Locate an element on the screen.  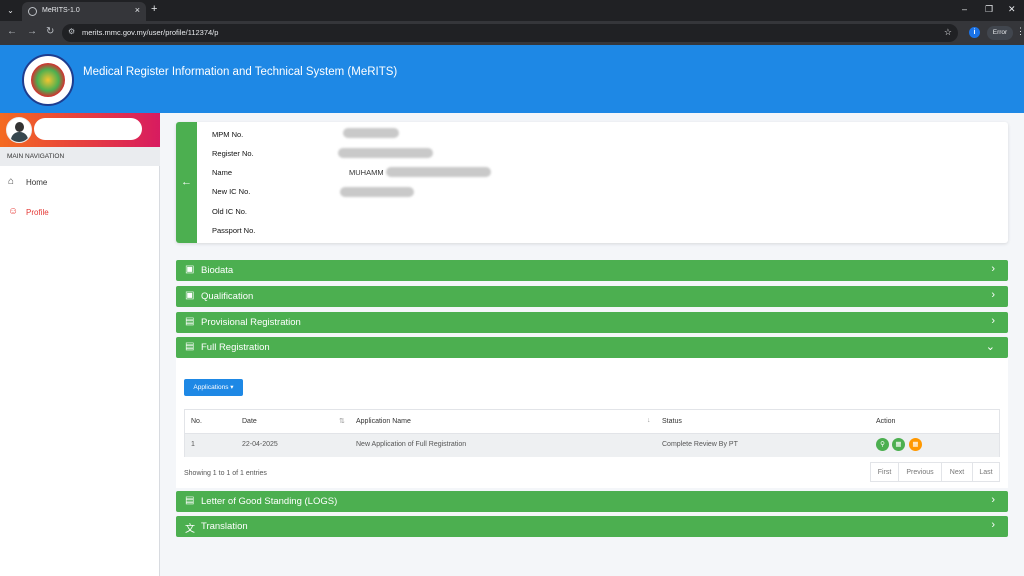
section-label: Translation is located at coordinates (224, 526).